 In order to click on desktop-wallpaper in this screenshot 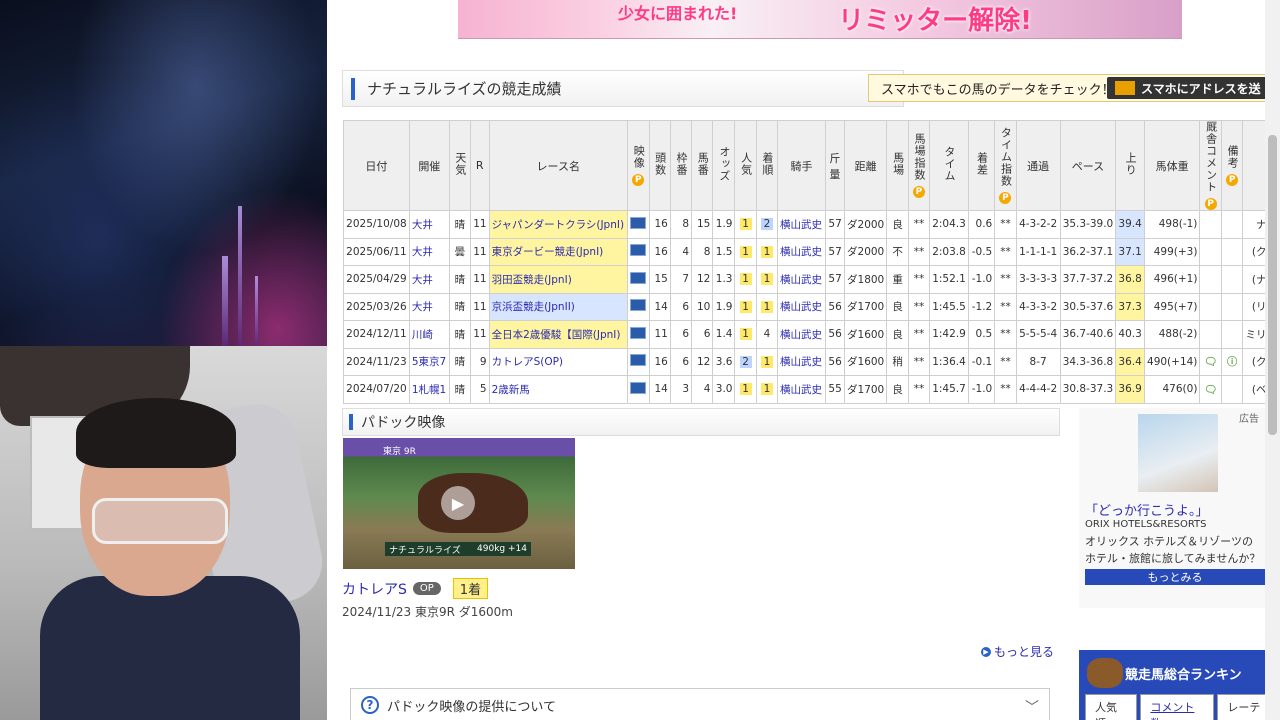, I will do `click(163, 173)`.